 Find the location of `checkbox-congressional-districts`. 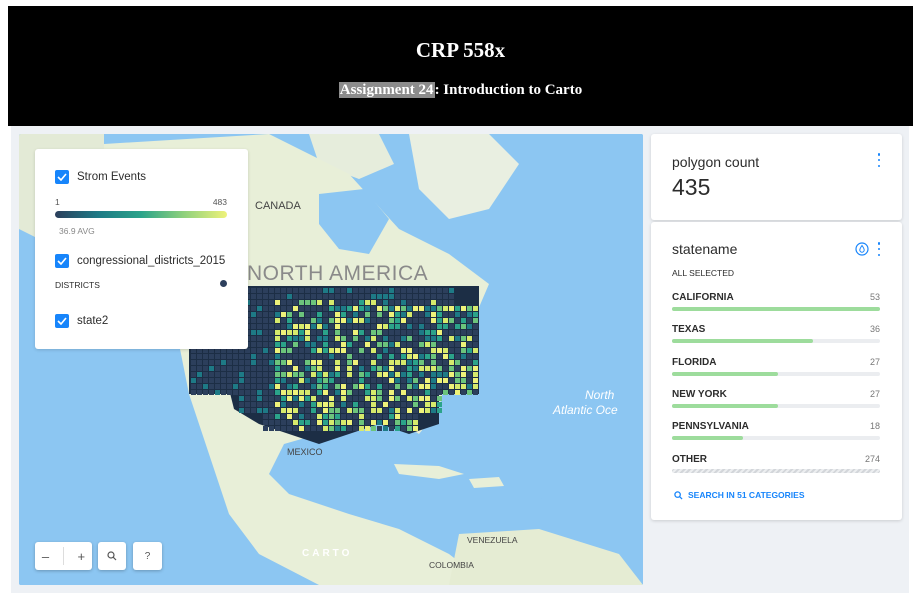

checkbox-congressional-districts is located at coordinates (62, 261).